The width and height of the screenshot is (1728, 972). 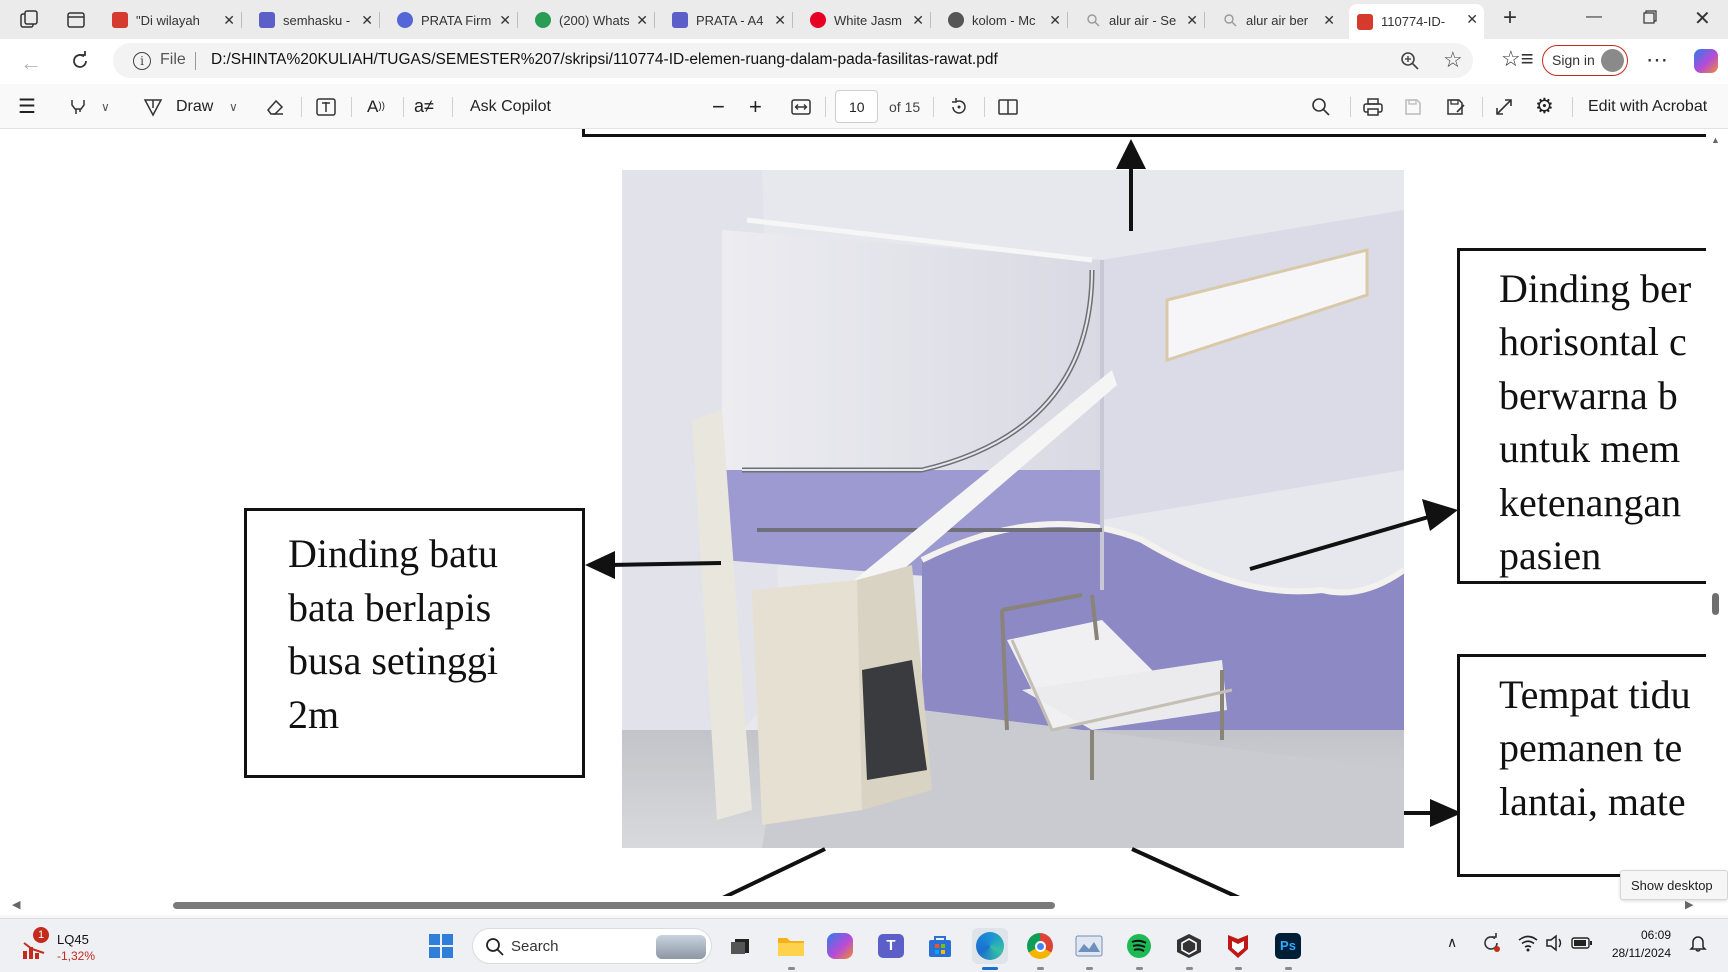 I want to click on fullscreen-icon, so click(x=1504, y=106).